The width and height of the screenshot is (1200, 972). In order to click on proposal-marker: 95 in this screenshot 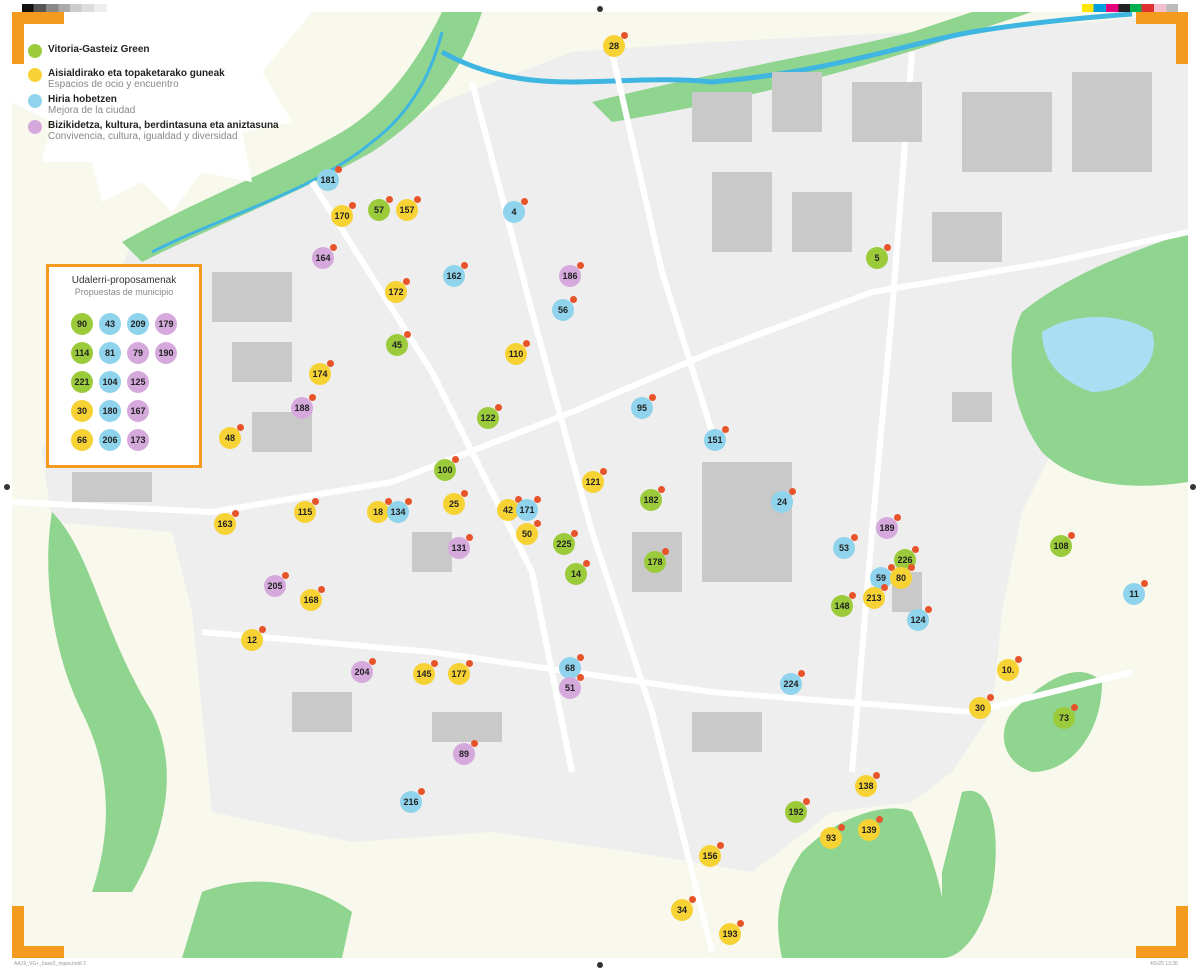, I will do `click(643, 406)`.